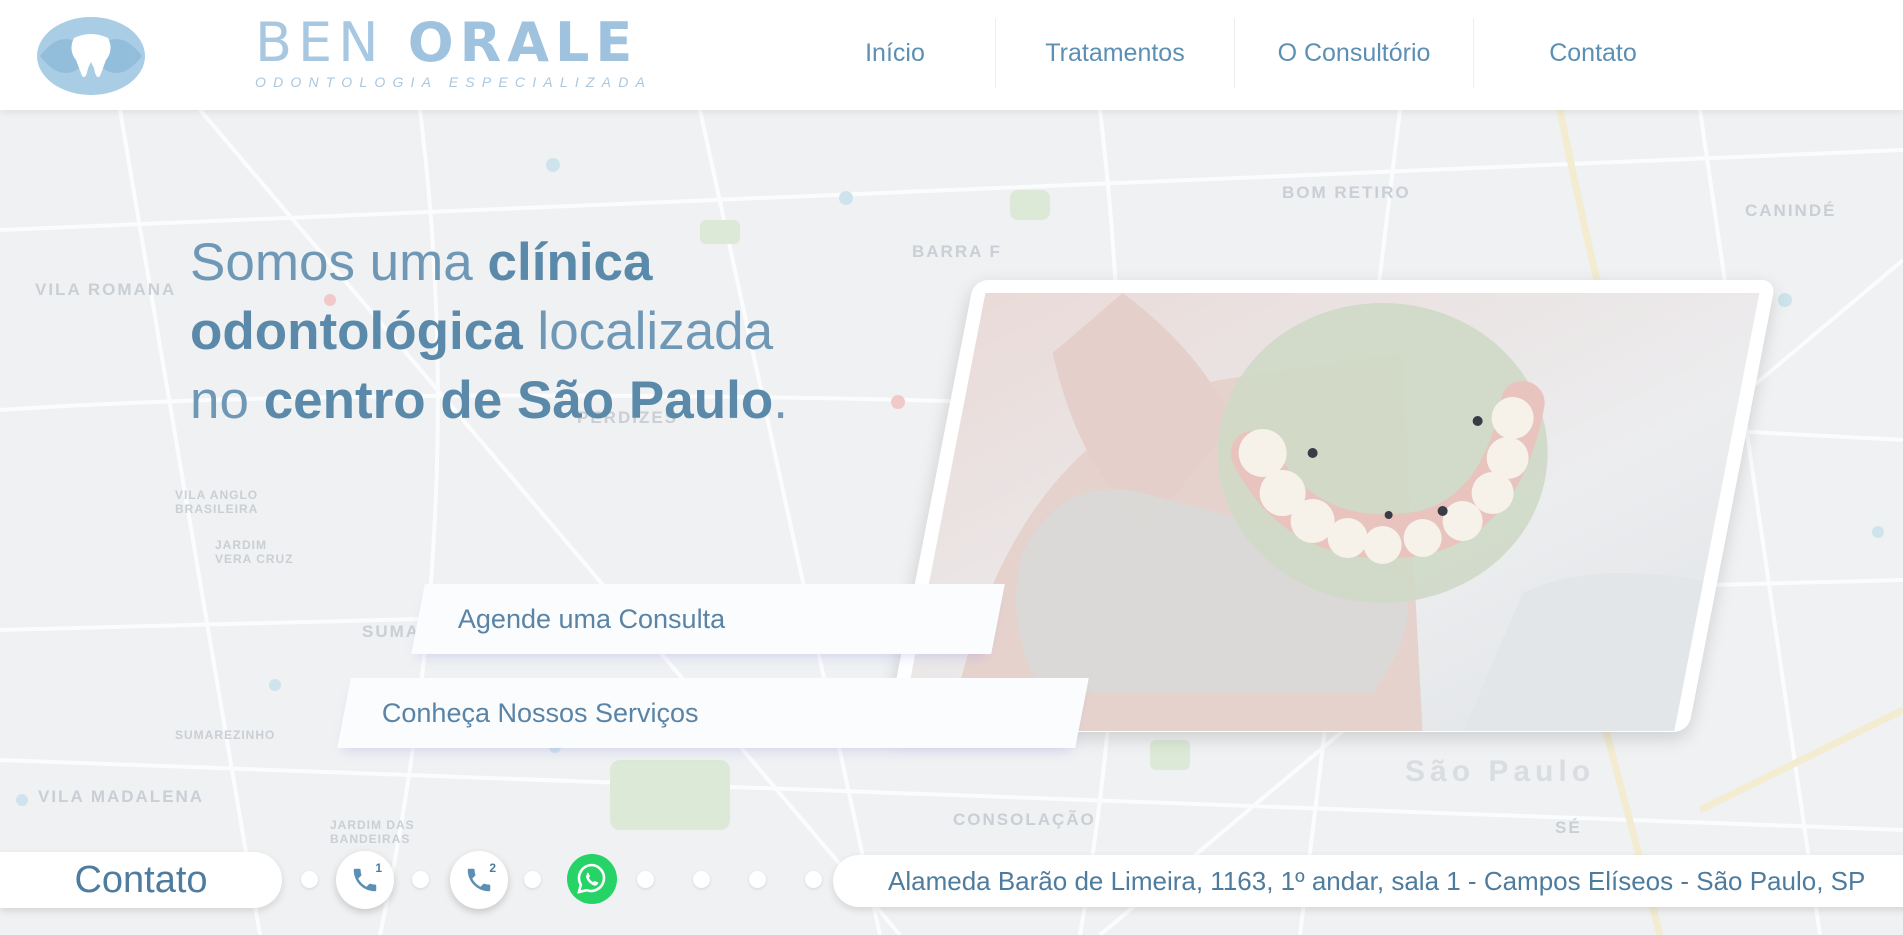 The width and height of the screenshot is (1903, 935). I want to click on cta-label: Agende uma Consulta, so click(592, 618).